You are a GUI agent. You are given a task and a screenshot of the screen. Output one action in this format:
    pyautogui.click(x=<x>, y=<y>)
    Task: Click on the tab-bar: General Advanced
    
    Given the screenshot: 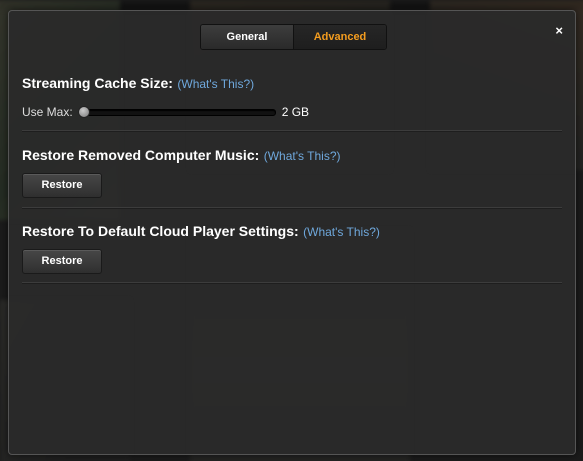 What is the action you would take?
    pyautogui.click(x=293, y=37)
    